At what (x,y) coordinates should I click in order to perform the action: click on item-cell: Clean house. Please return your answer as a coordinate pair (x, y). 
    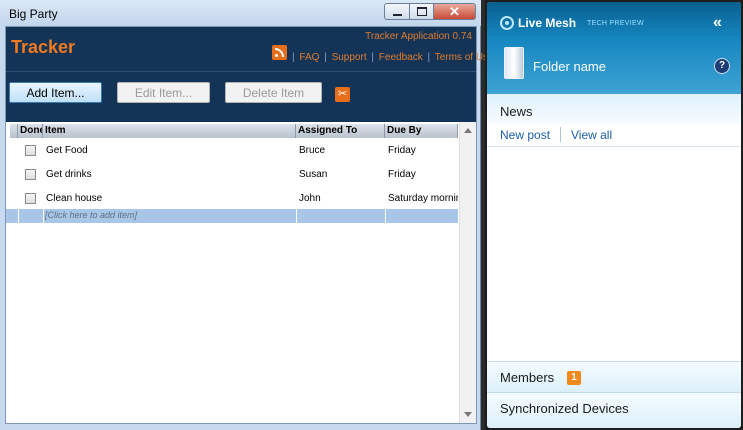
    Looking at the image, I should click on (74, 198).